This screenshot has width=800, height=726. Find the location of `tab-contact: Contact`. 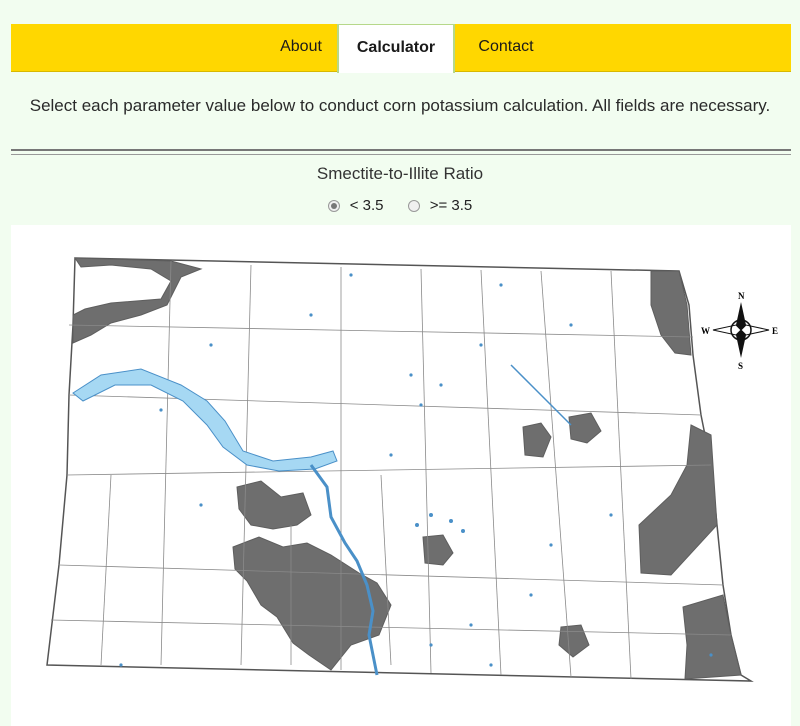

tab-contact: Contact is located at coordinates (506, 47).